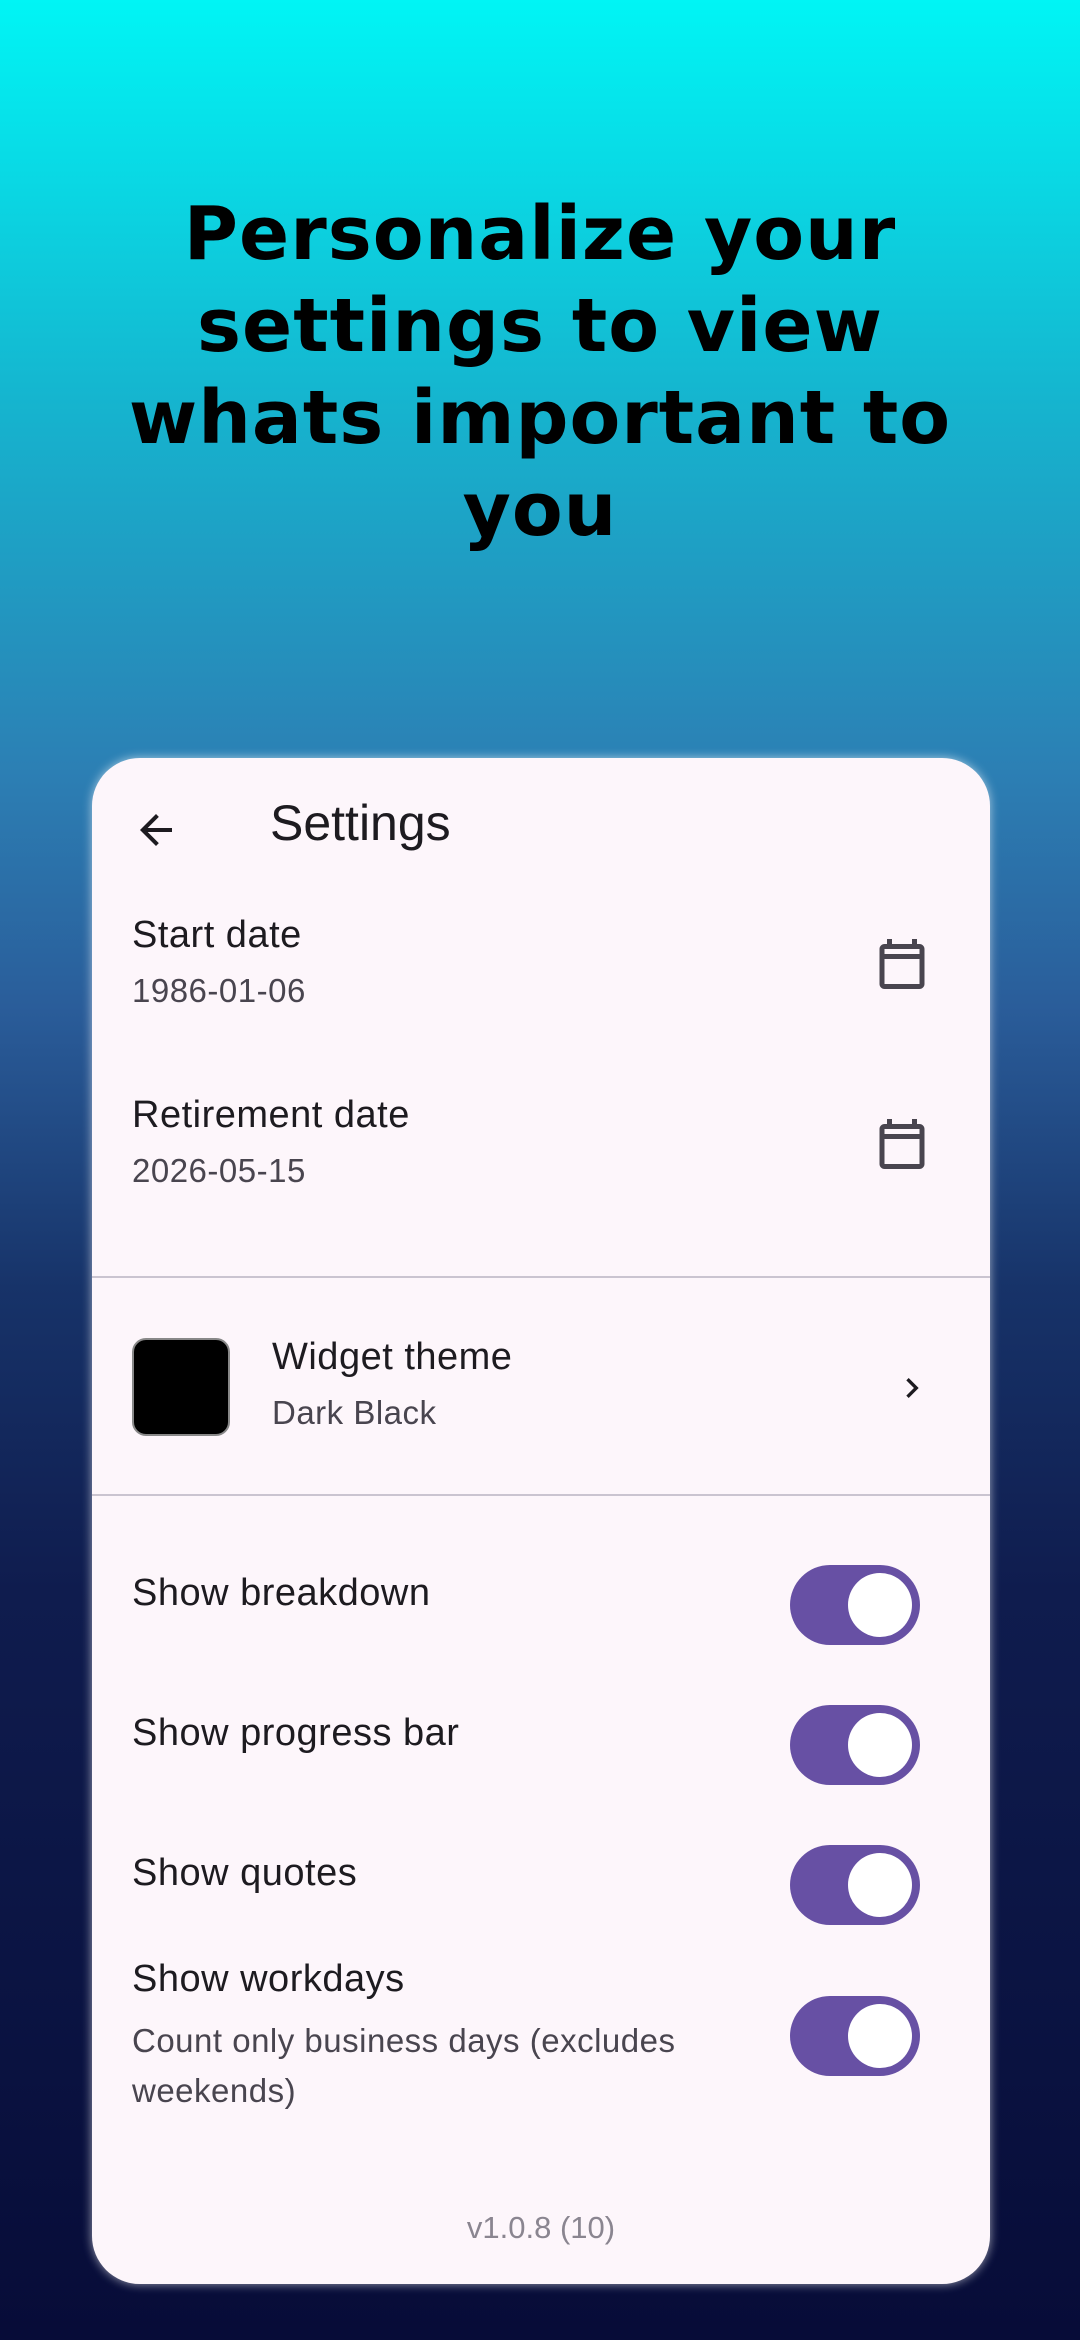 The height and width of the screenshot is (2340, 1080). I want to click on show-breakdown-label: Show breakdown, so click(281, 1593).